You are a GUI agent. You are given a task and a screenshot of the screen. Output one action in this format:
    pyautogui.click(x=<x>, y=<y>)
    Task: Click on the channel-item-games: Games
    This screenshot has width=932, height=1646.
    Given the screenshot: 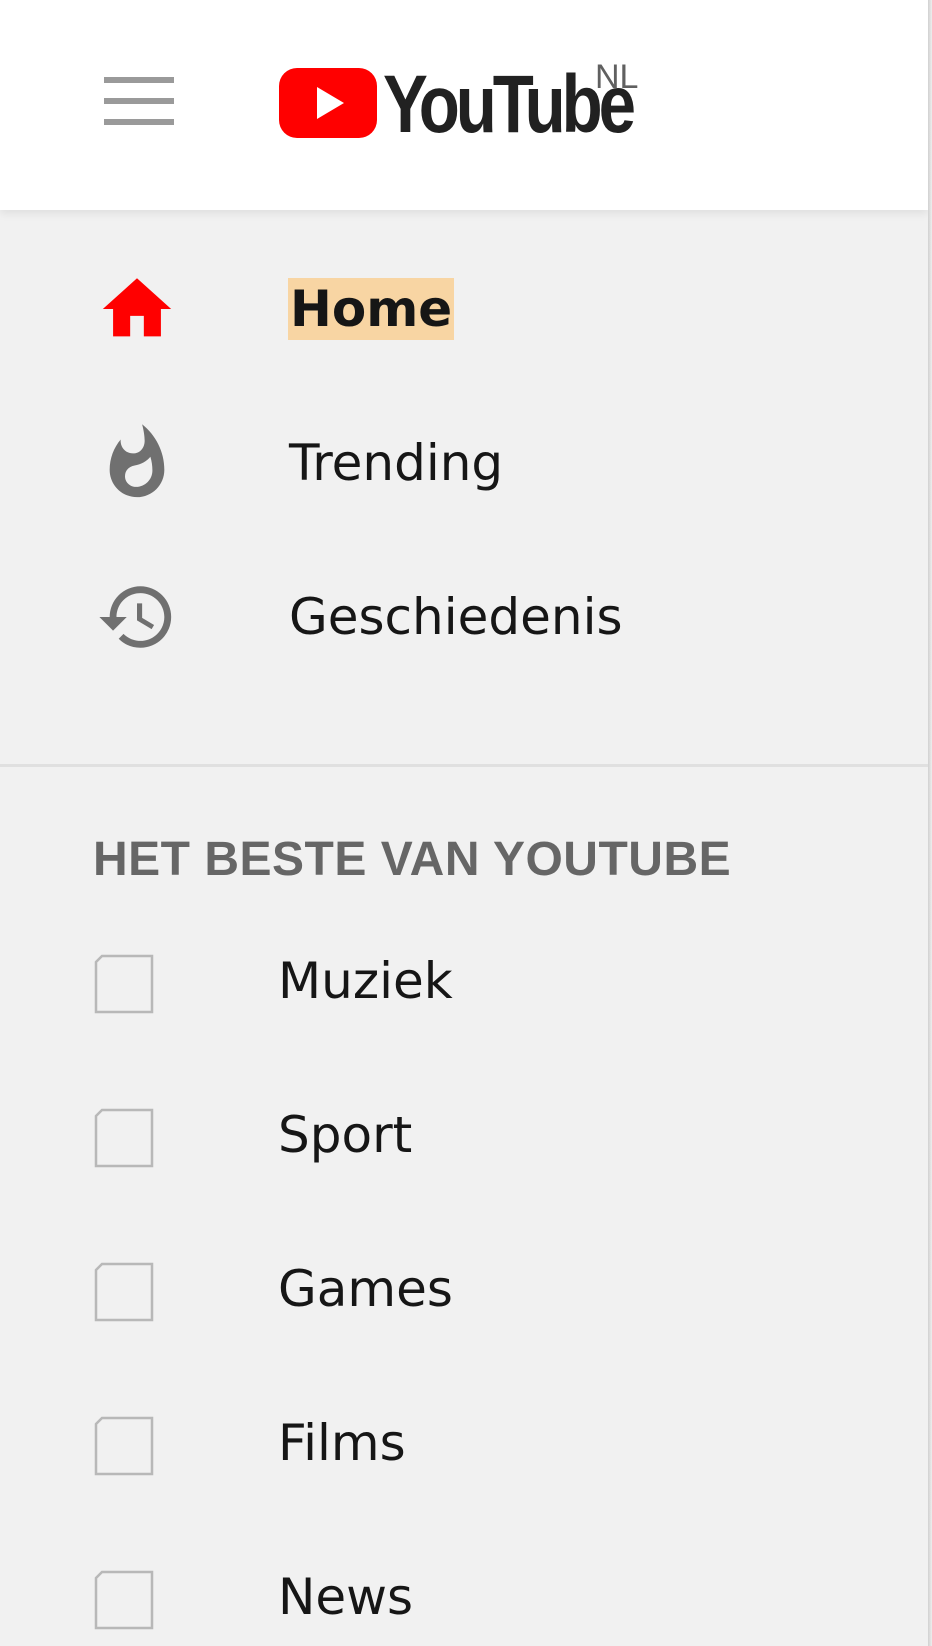 What is the action you would take?
    pyautogui.click(x=464, y=1305)
    